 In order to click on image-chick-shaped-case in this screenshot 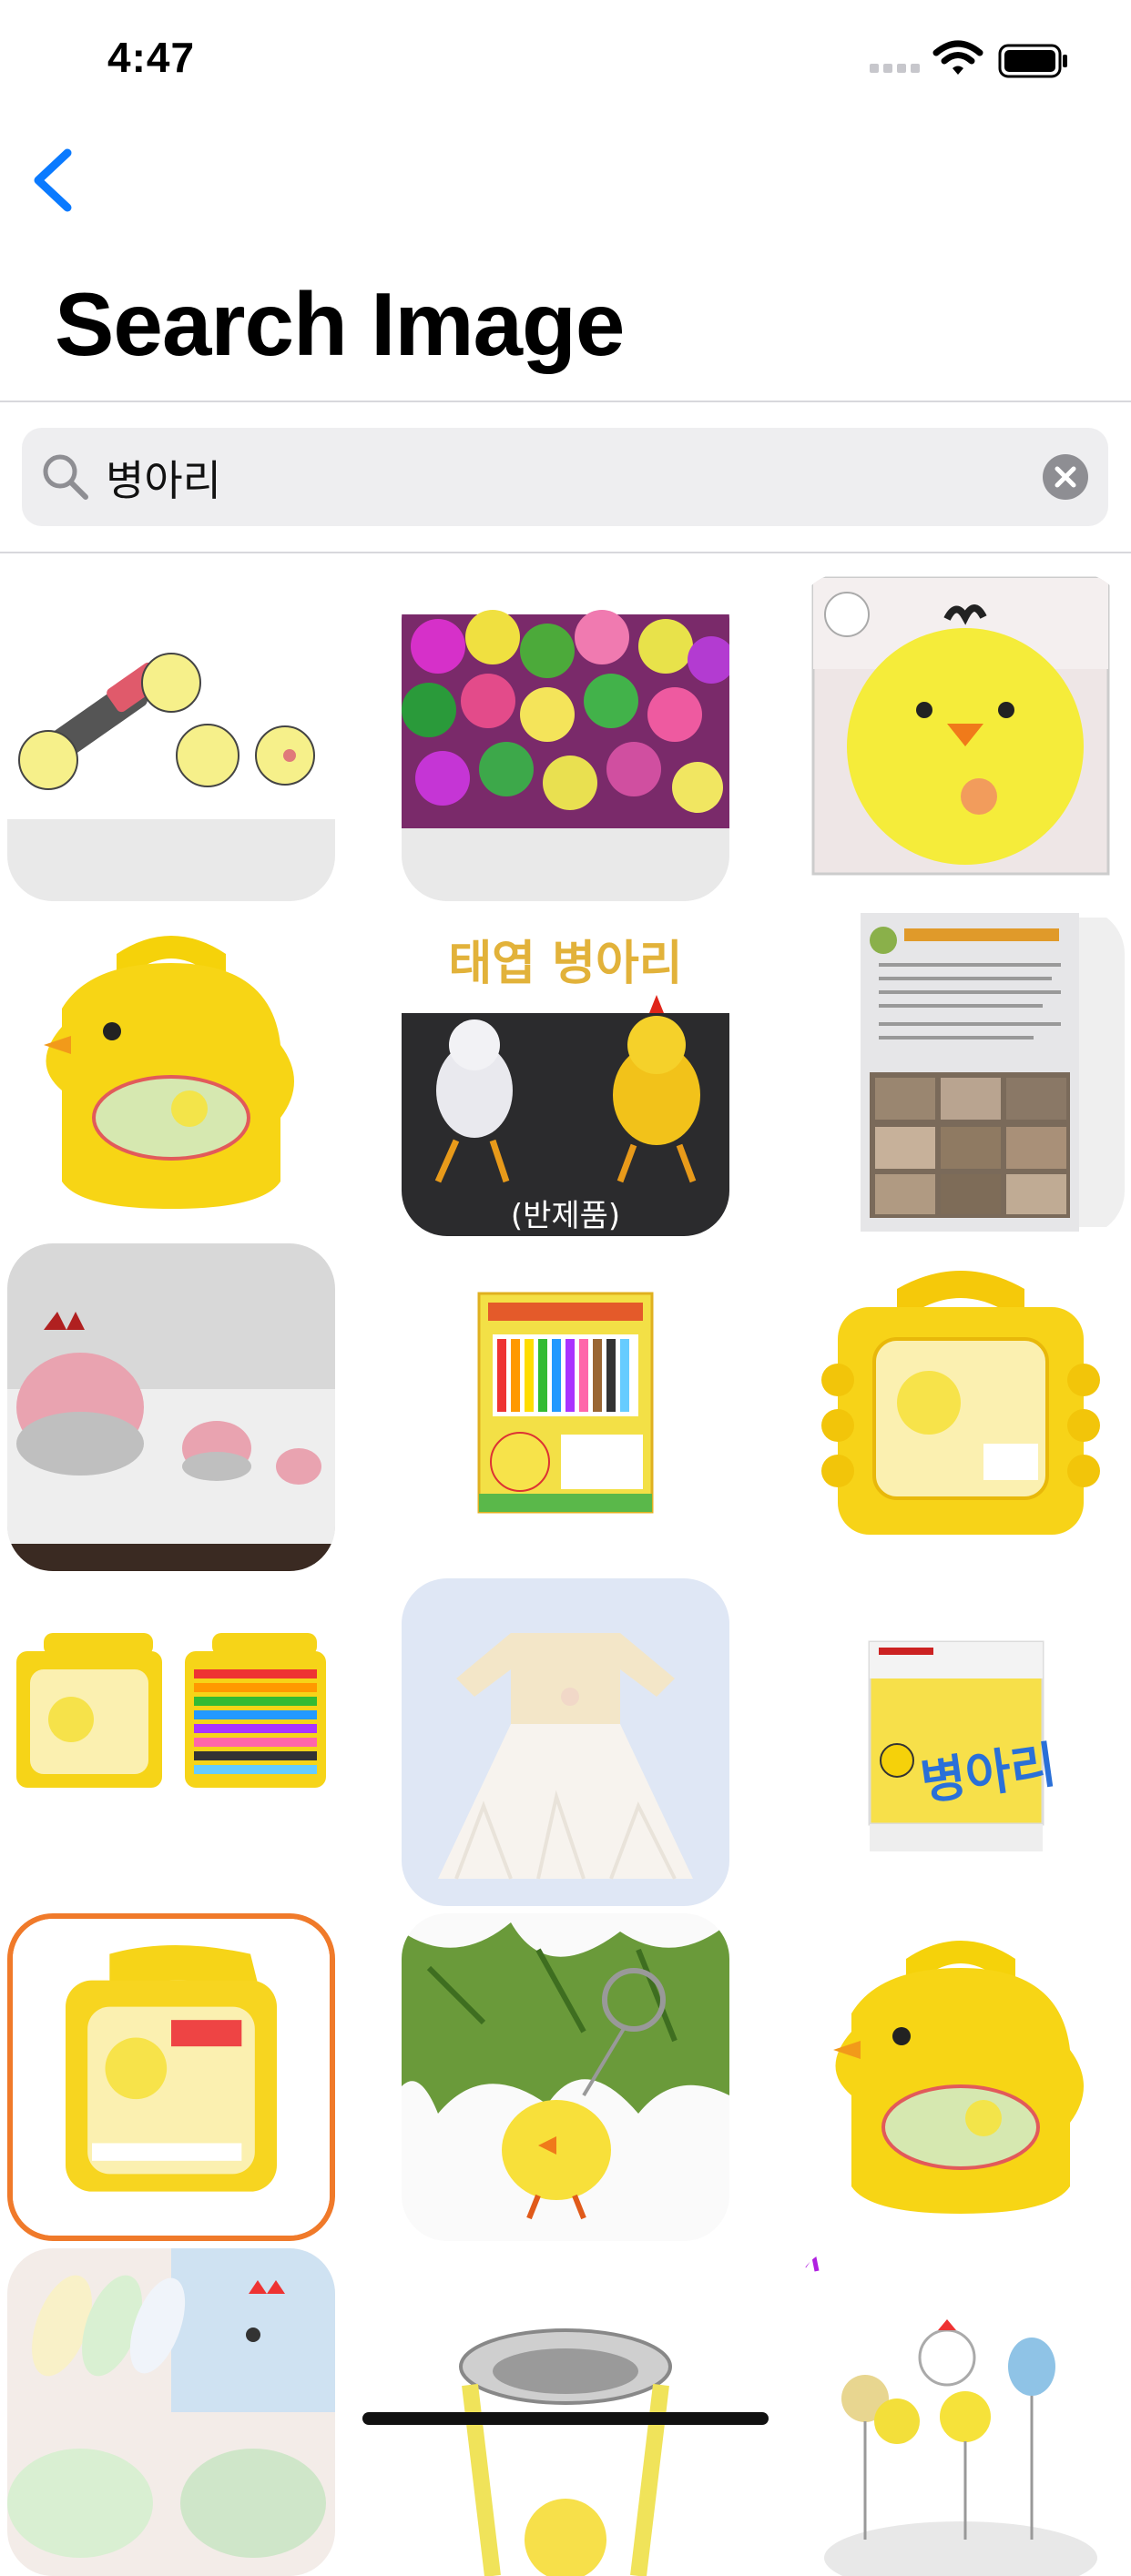, I will do `click(961, 2077)`.